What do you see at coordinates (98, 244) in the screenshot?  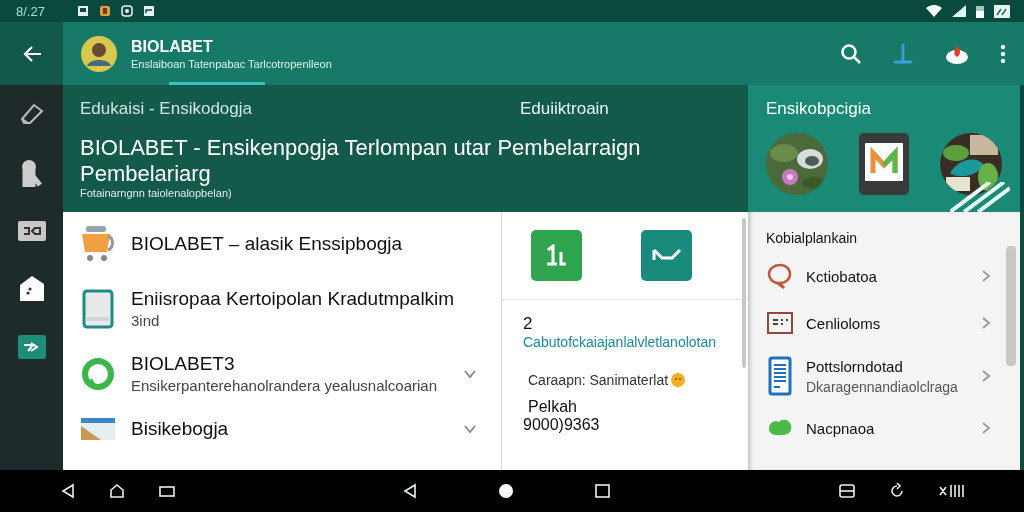 I see `bucket-icon` at bounding box center [98, 244].